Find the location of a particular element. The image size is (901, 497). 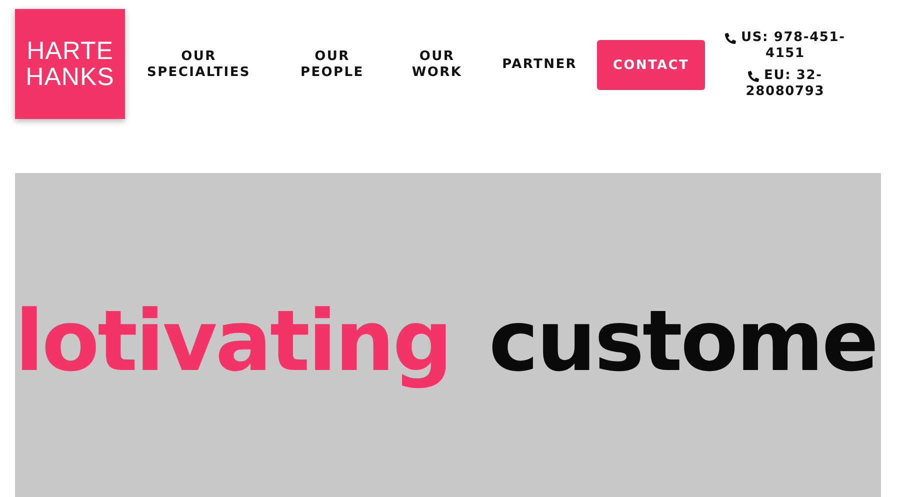

nav-link: OUR WORK is located at coordinates (437, 65).